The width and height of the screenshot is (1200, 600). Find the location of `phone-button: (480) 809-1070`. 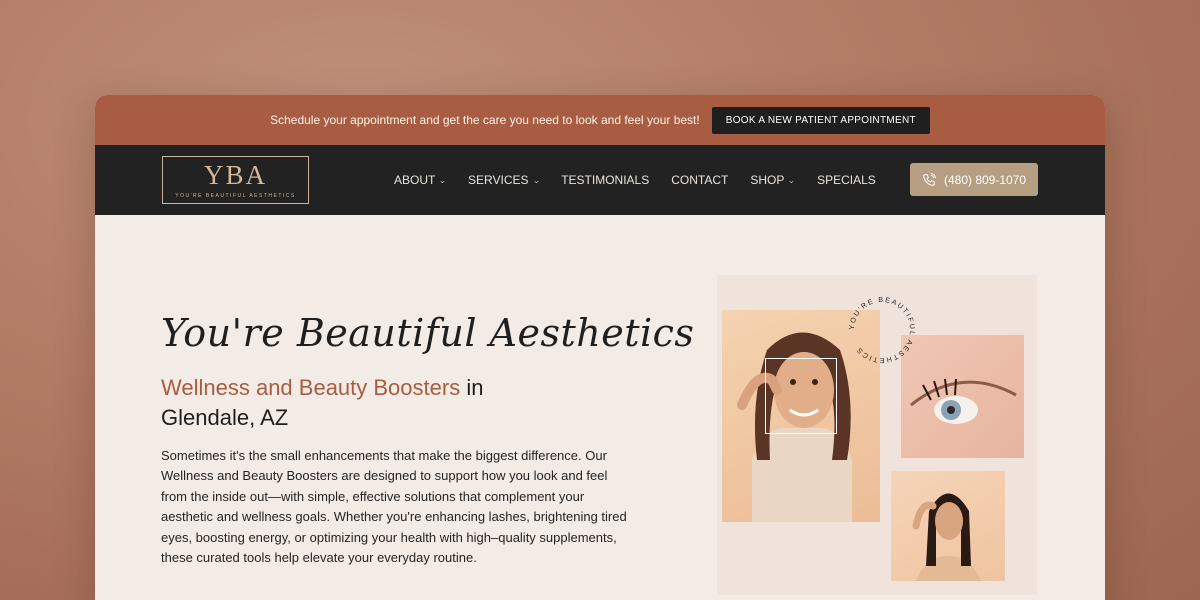

phone-button: (480) 809-1070 is located at coordinates (974, 179).